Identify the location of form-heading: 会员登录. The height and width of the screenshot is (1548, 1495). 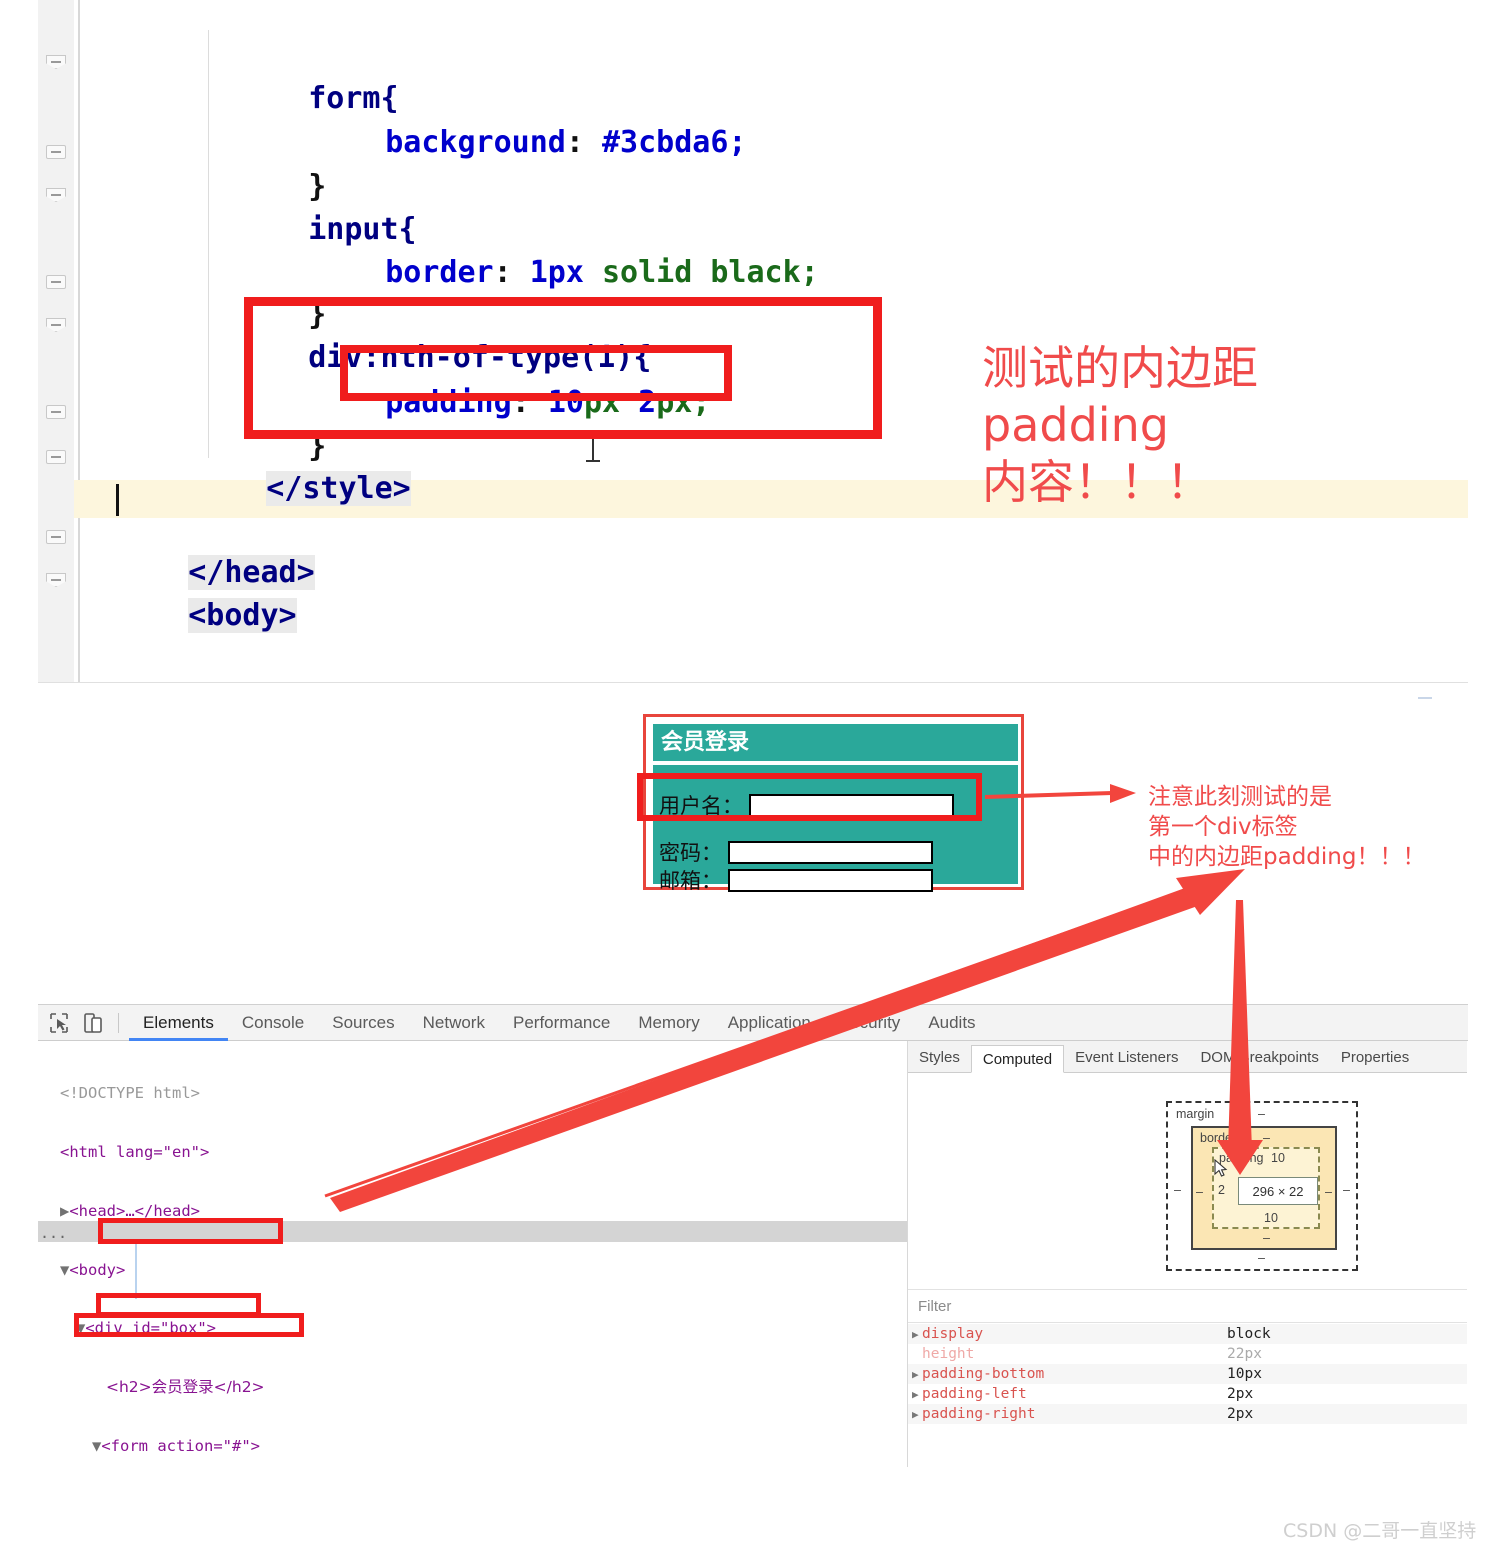
(835, 742).